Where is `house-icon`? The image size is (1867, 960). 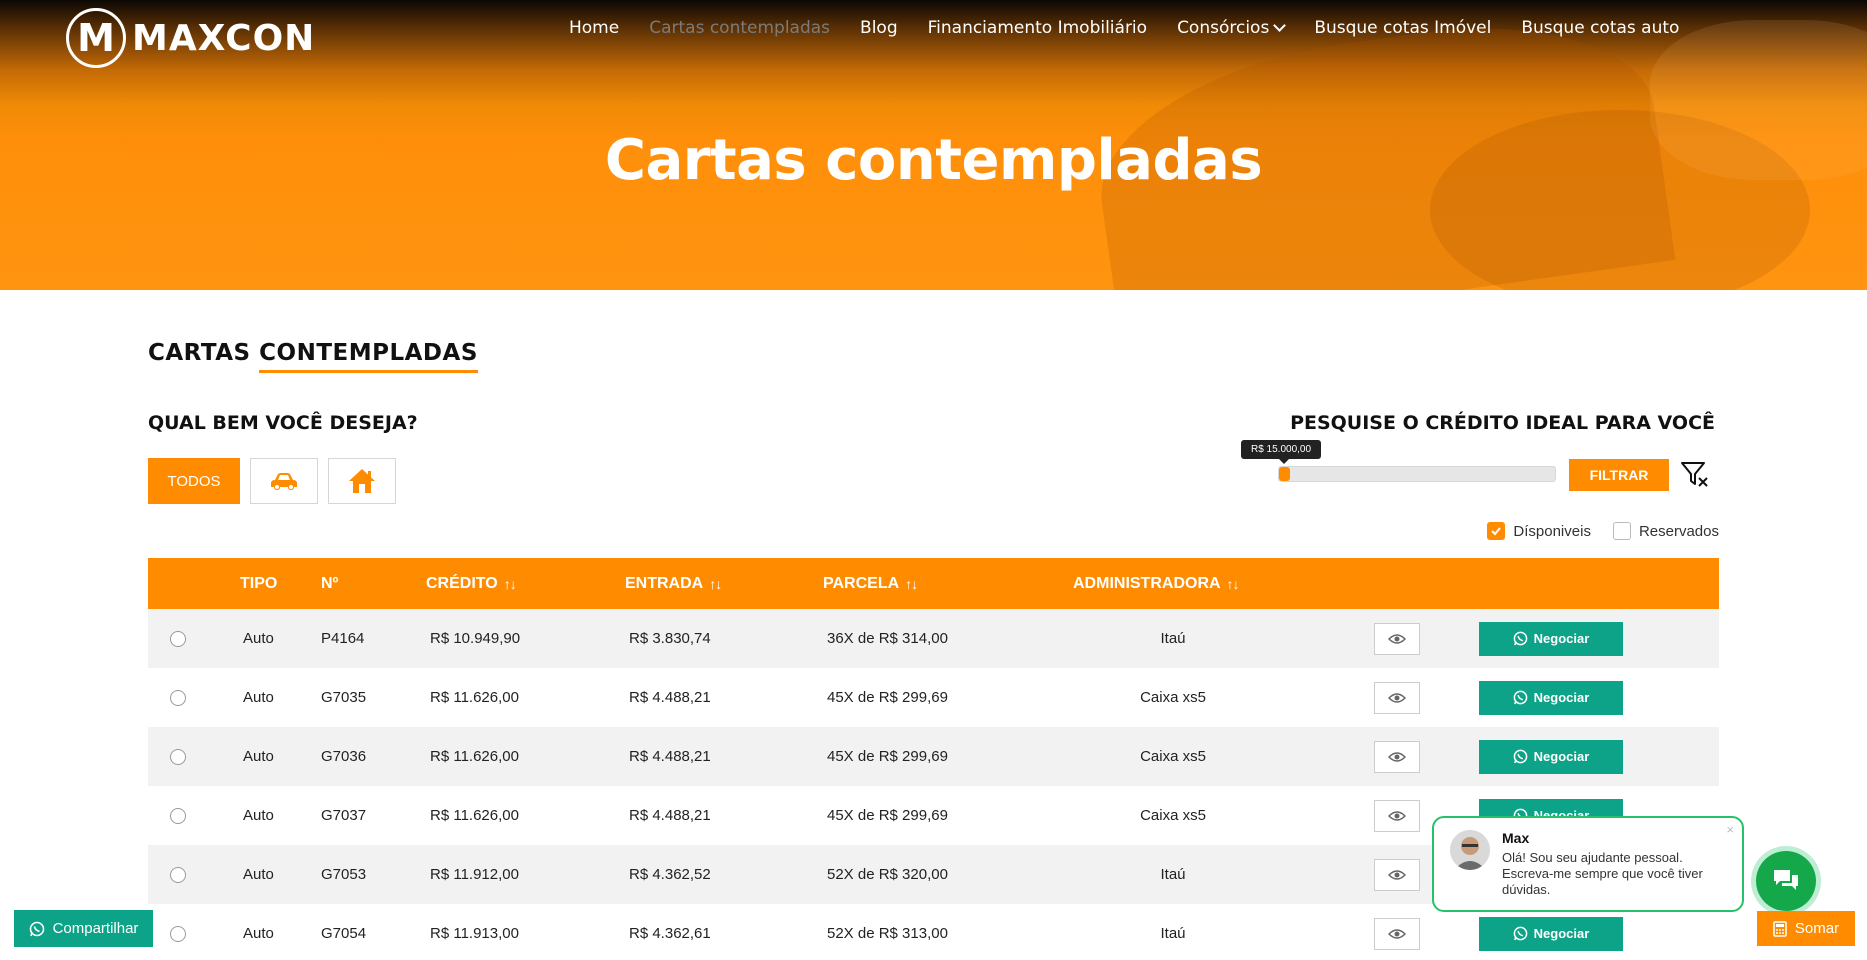
house-icon is located at coordinates (362, 481).